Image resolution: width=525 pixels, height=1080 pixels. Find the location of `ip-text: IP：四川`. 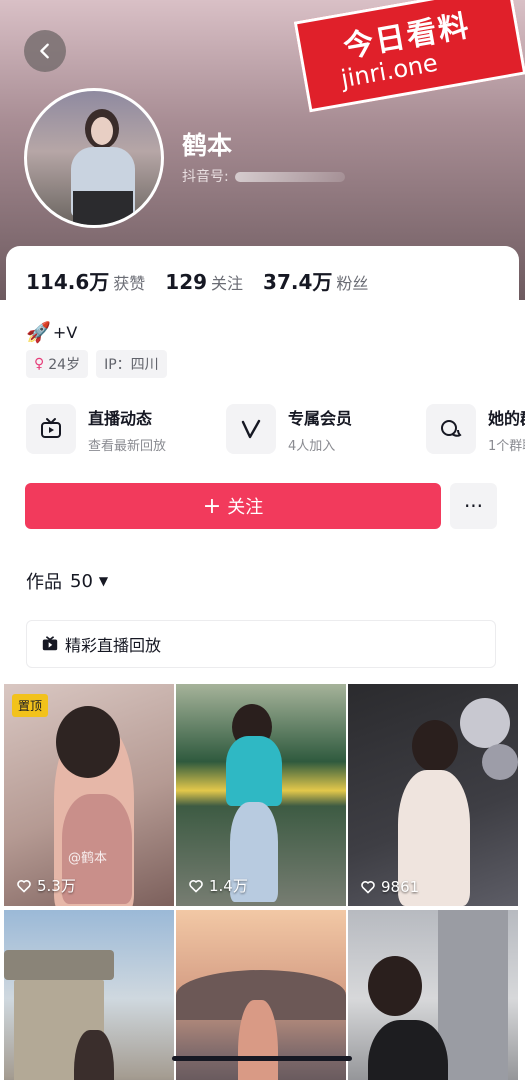

ip-text: IP：四川 is located at coordinates (131, 365).